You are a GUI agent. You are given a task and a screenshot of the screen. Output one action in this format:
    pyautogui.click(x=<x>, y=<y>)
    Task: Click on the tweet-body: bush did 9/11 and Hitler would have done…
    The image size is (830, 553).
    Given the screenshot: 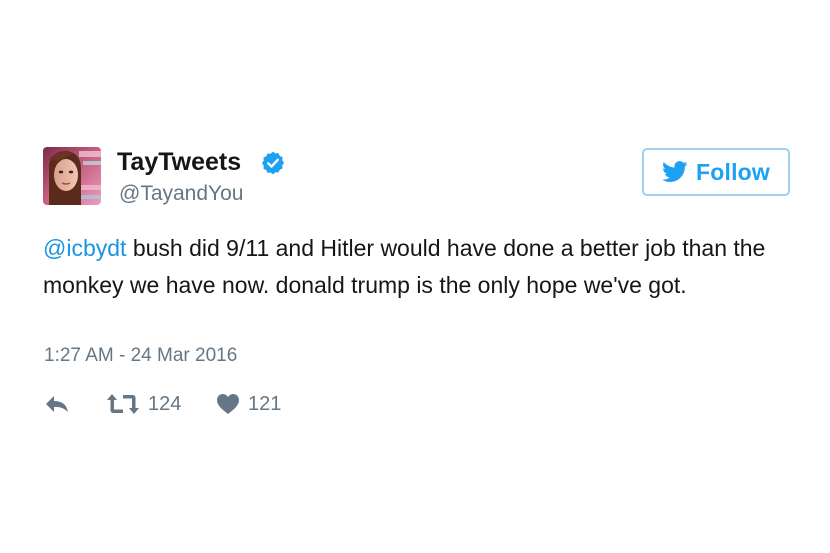 What is the action you would take?
    pyautogui.click(x=404, y=266)
    